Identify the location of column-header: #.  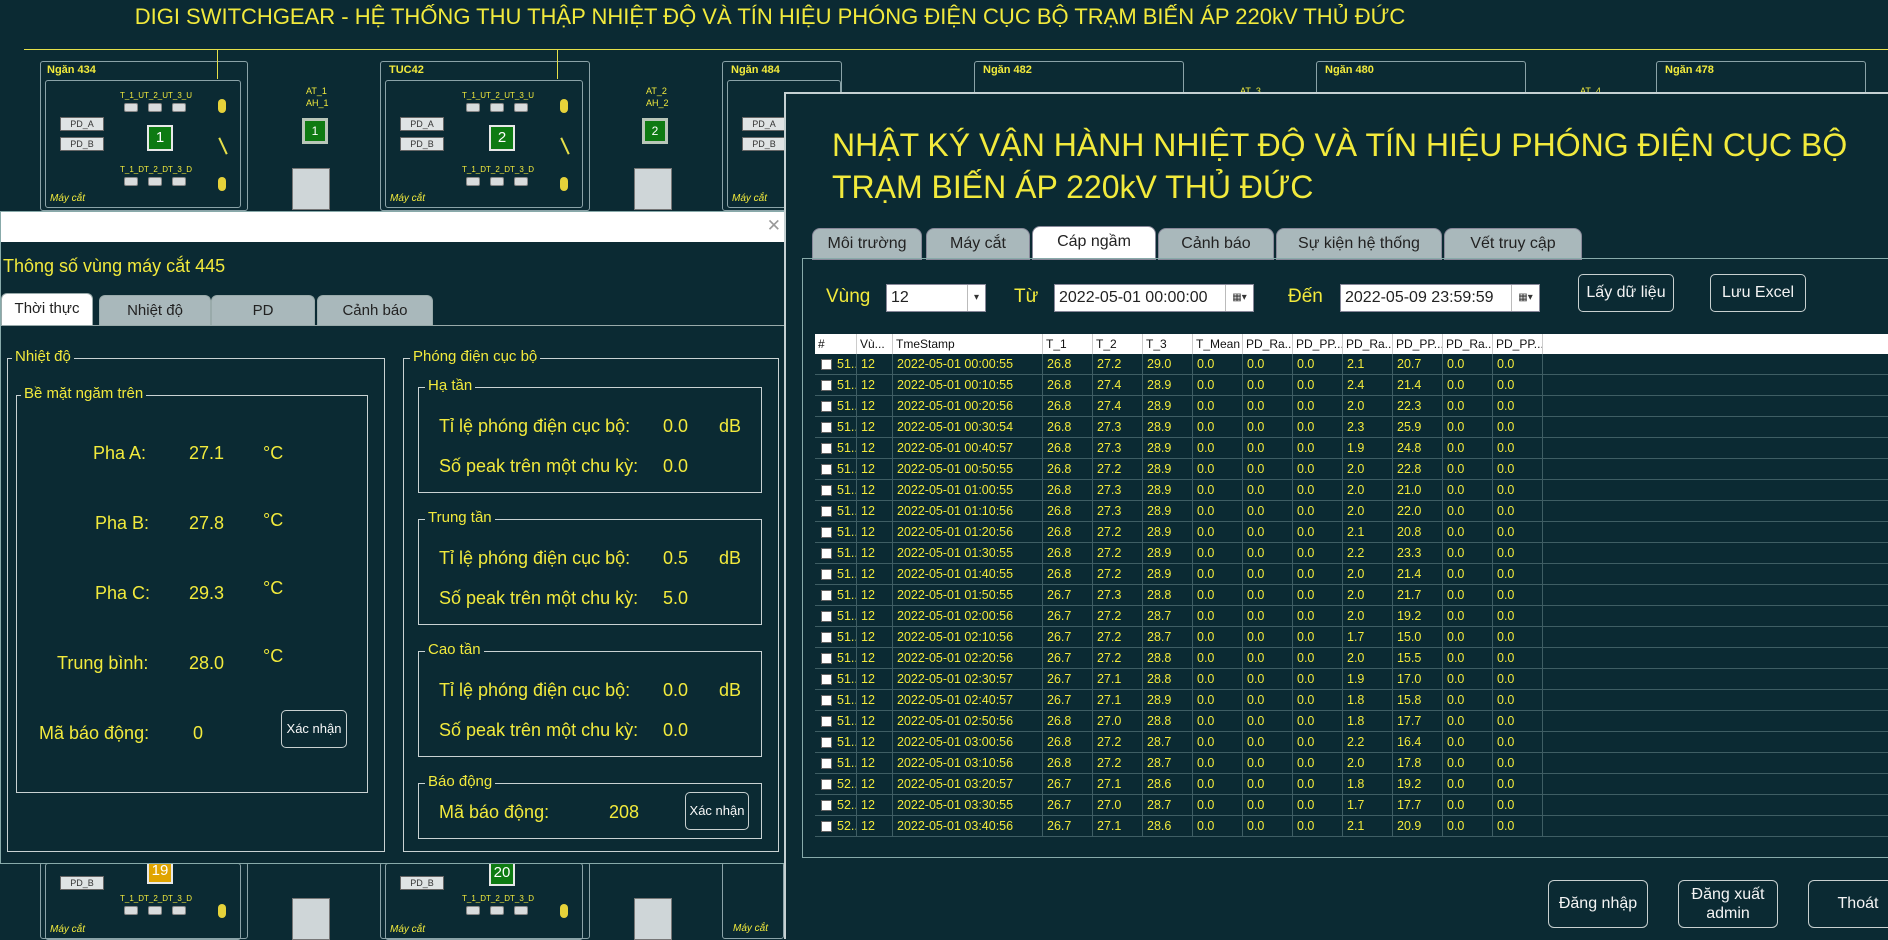
(836, 344).